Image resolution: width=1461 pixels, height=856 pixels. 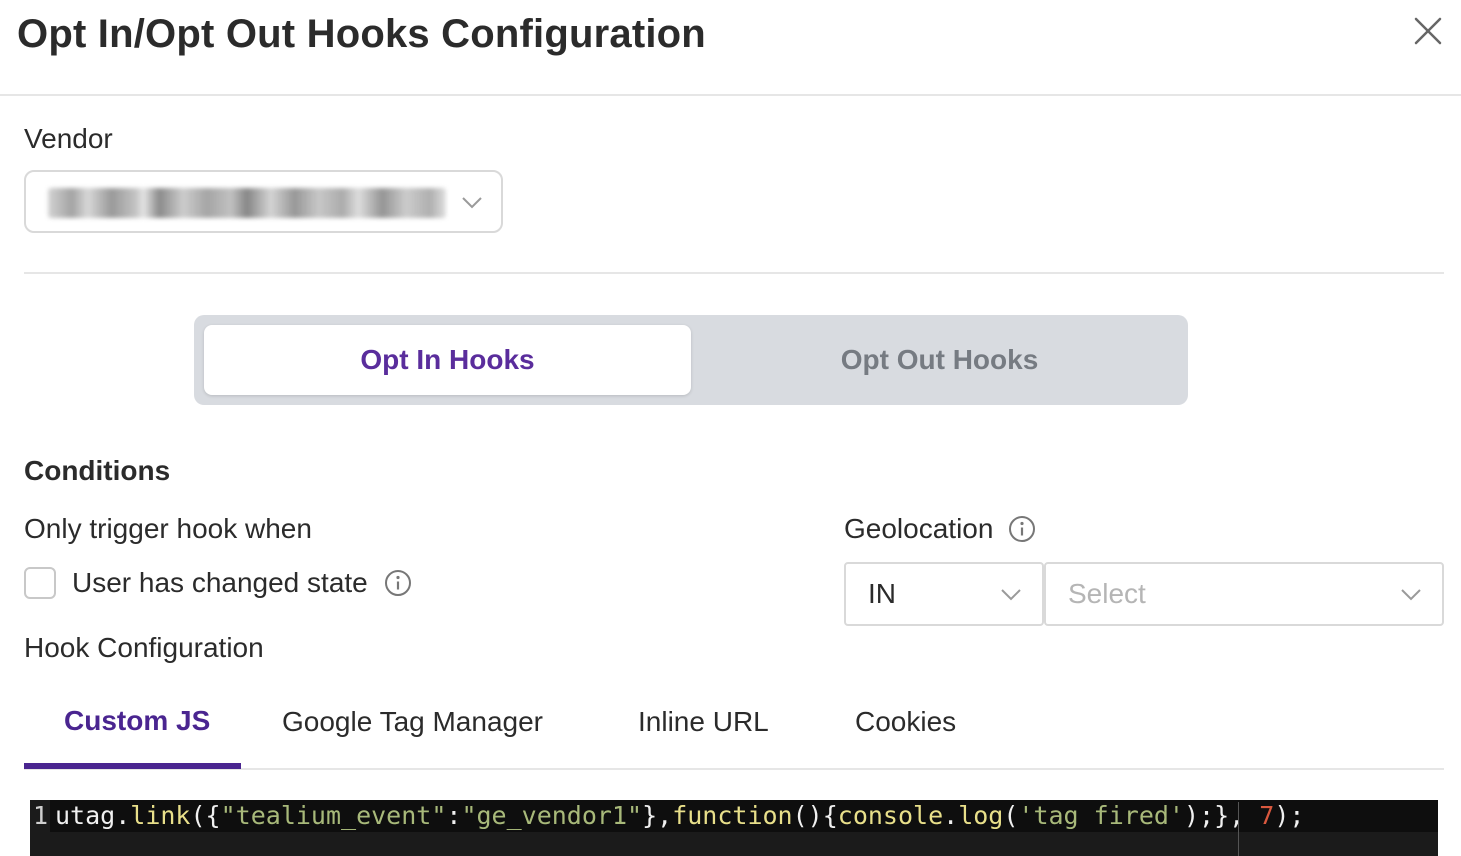 I want to click on tab-opt-out-hooks: Opt Out Hooks, so click(x=939, y=360).